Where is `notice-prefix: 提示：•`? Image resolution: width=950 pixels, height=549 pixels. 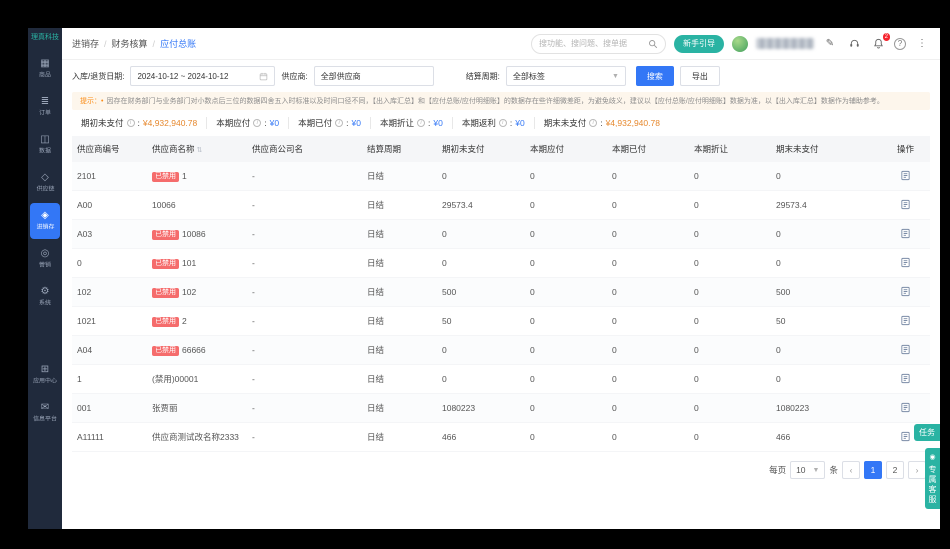
notice-prefix: 提示：• is located at coordinates (92, 101).